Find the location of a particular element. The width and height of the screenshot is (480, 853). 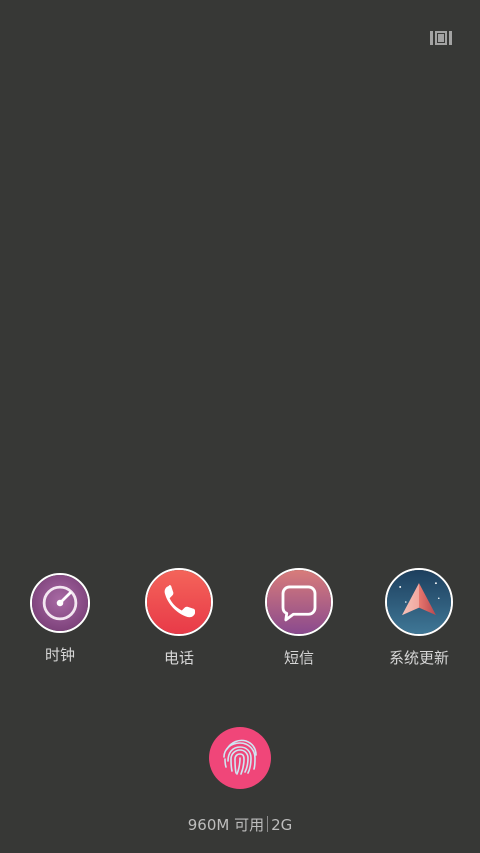

app-system-update: 系统更新 is located at coordinates (419, 618).